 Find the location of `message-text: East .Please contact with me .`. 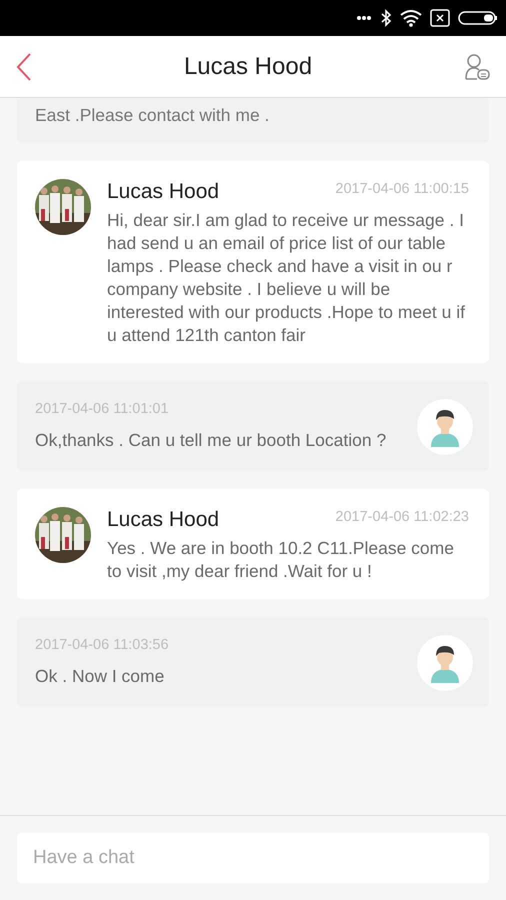

message-text: East .Please contact with me . is located at coordinates (152, 115).